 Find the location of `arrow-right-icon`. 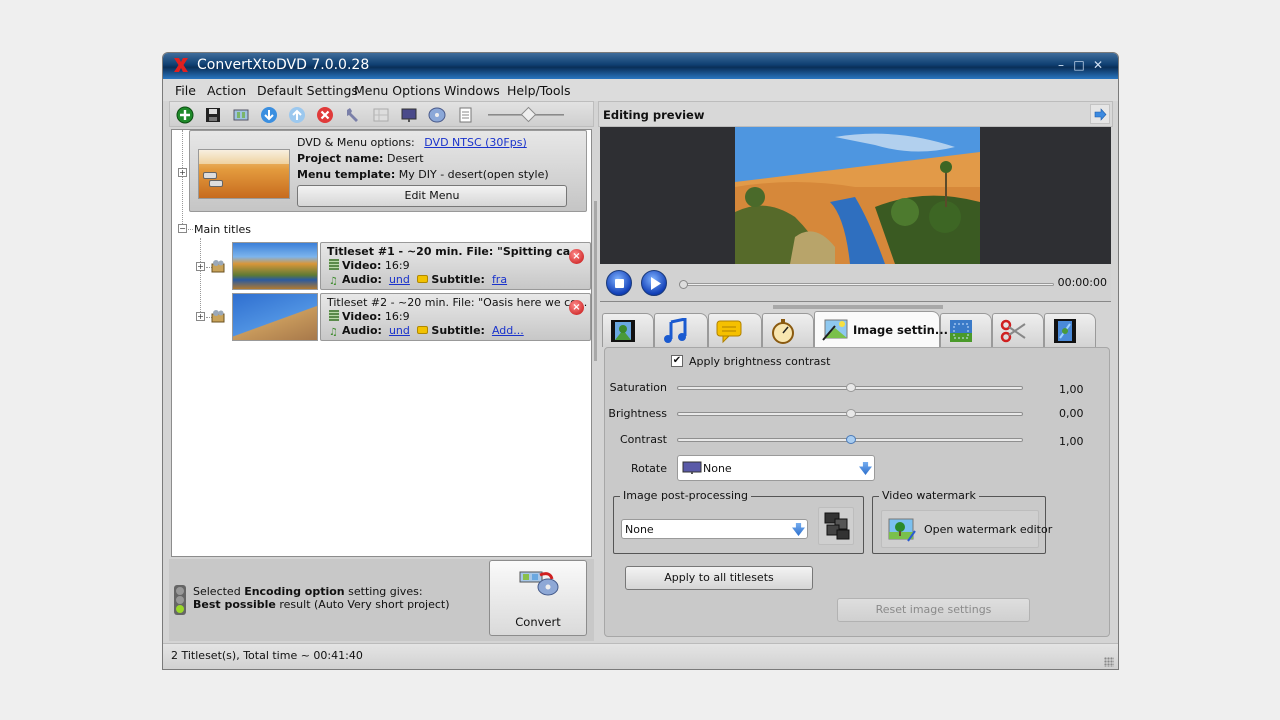

arrow-right-icon is located at coordinates (1100, 114).